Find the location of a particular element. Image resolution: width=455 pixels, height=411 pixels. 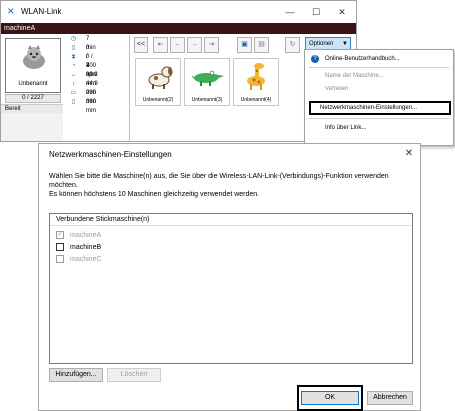

design-thumbnail: Unbenannt(2) is located at coordinates (158, 82).